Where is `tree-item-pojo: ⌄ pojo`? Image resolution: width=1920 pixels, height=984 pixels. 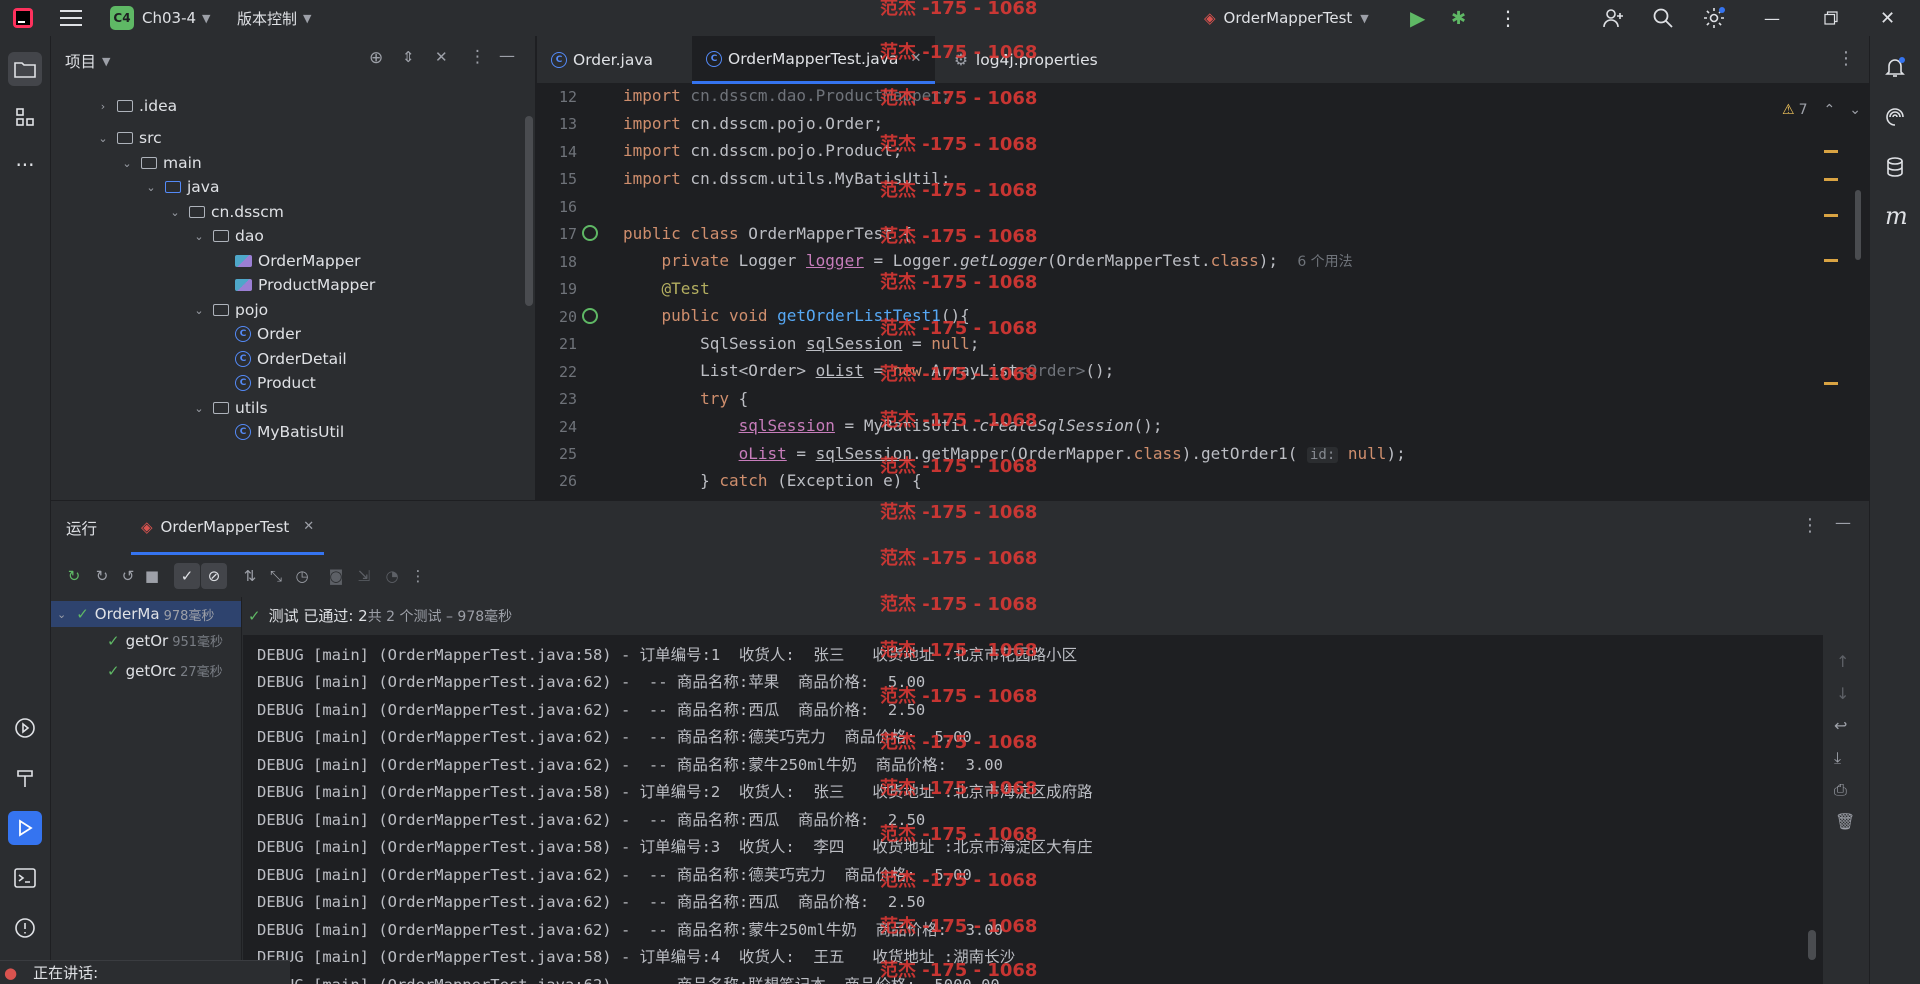 tree-item-pojo: ⌄ pojo is located at coordinates (229, 310).